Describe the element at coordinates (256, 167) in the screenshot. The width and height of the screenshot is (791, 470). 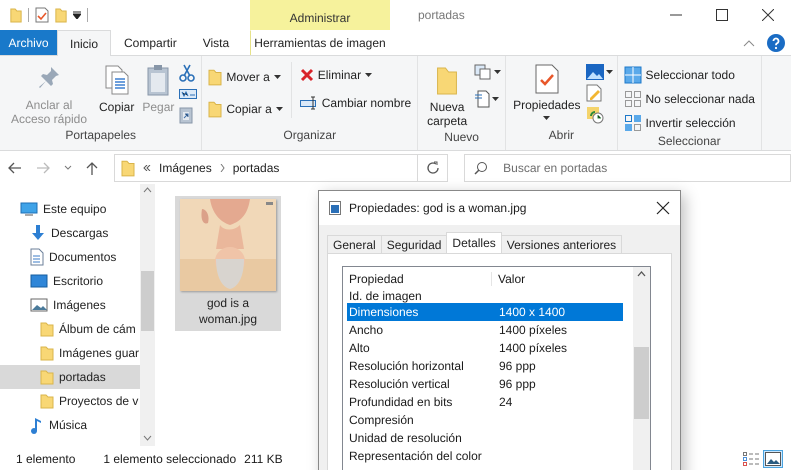
I see `breadcrumb: portadas` at that location.